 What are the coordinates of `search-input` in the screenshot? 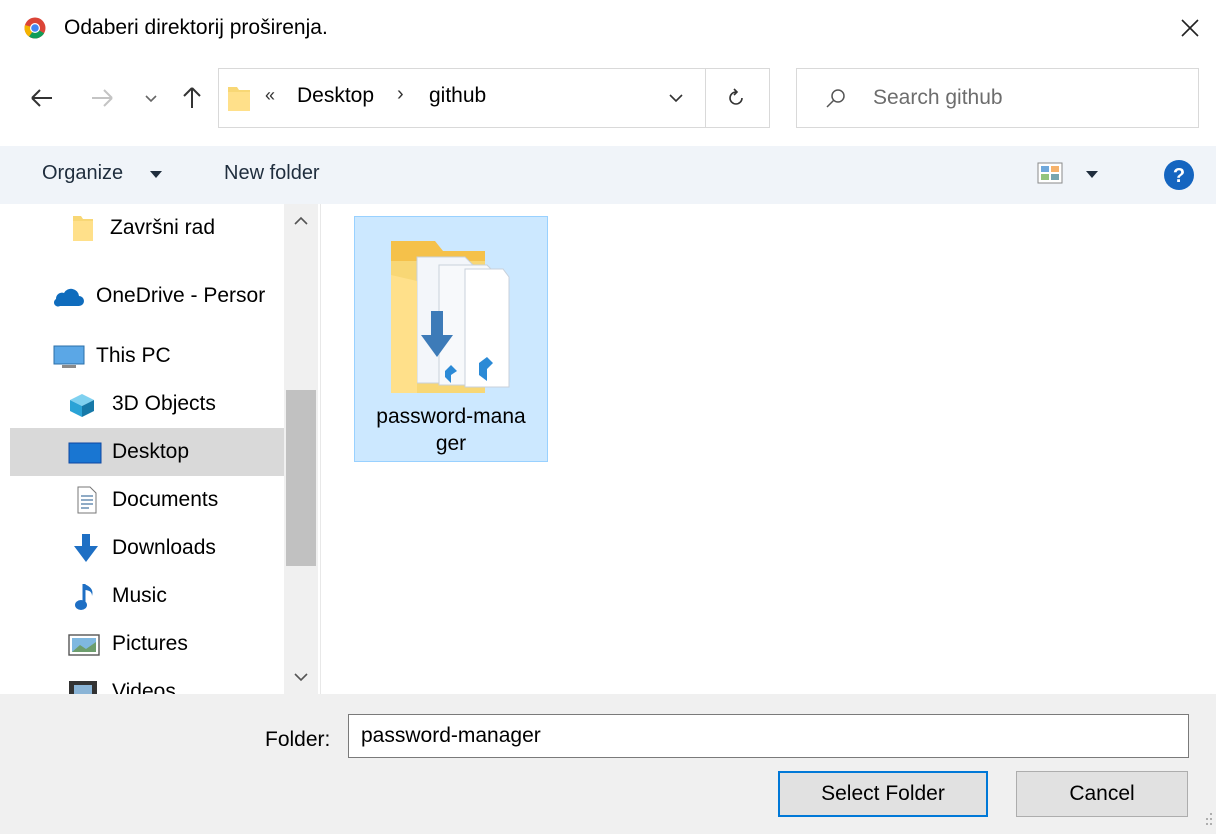 It's located at (1023, 98).